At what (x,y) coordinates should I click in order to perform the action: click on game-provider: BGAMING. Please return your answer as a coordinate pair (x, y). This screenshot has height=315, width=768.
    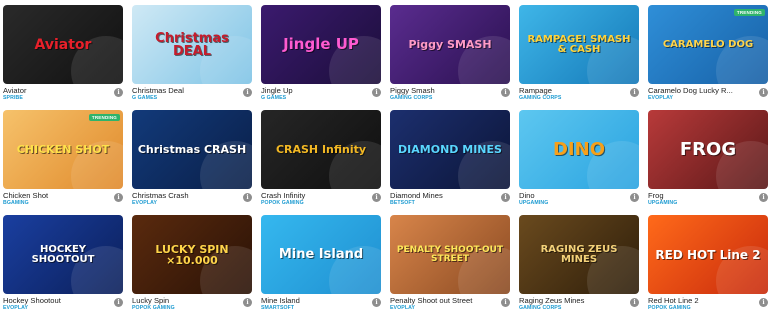
    Looking at the image, I should click on (63, 203).